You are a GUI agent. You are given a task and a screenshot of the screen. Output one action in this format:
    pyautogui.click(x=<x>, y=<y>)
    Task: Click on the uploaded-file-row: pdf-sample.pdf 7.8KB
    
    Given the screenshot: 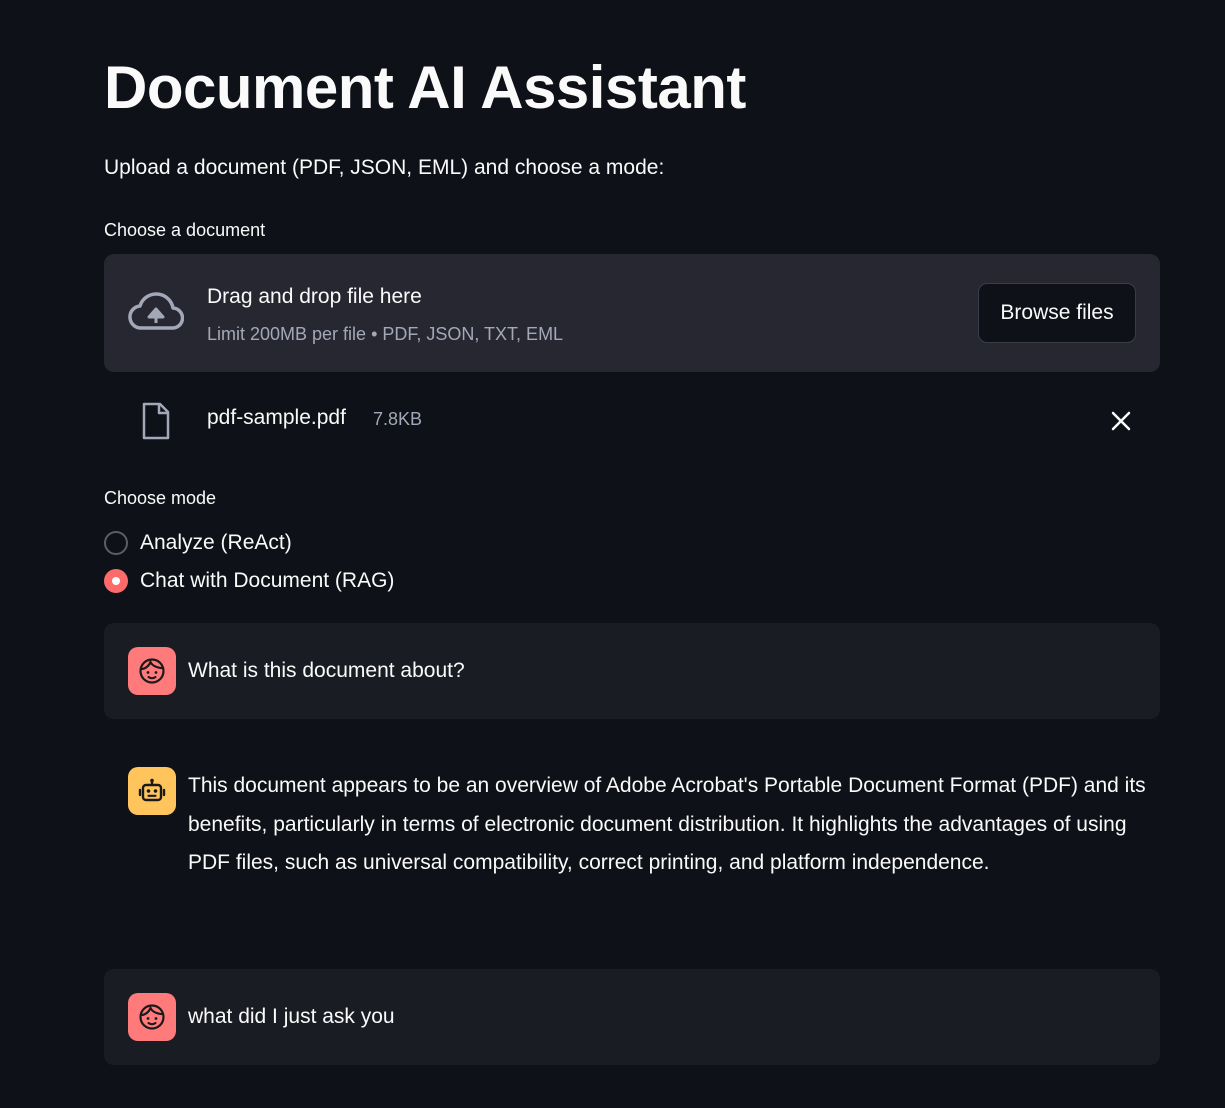 What is the action you would take?
    pyautogui.click(x=632, y=420)
    